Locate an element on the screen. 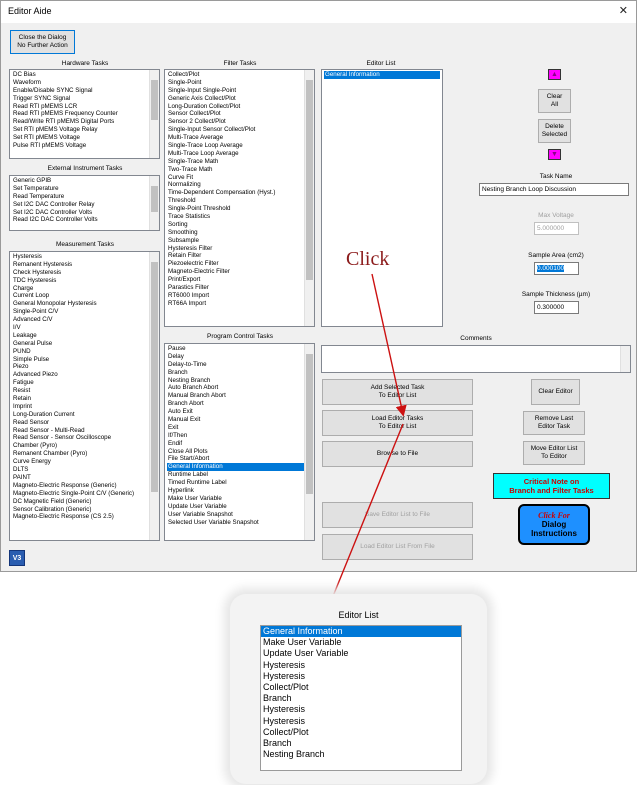 Image resolution: width=637 pixels, height=785 pixels. external-task-item: Set Temperature is located at coordinates (80, 189).